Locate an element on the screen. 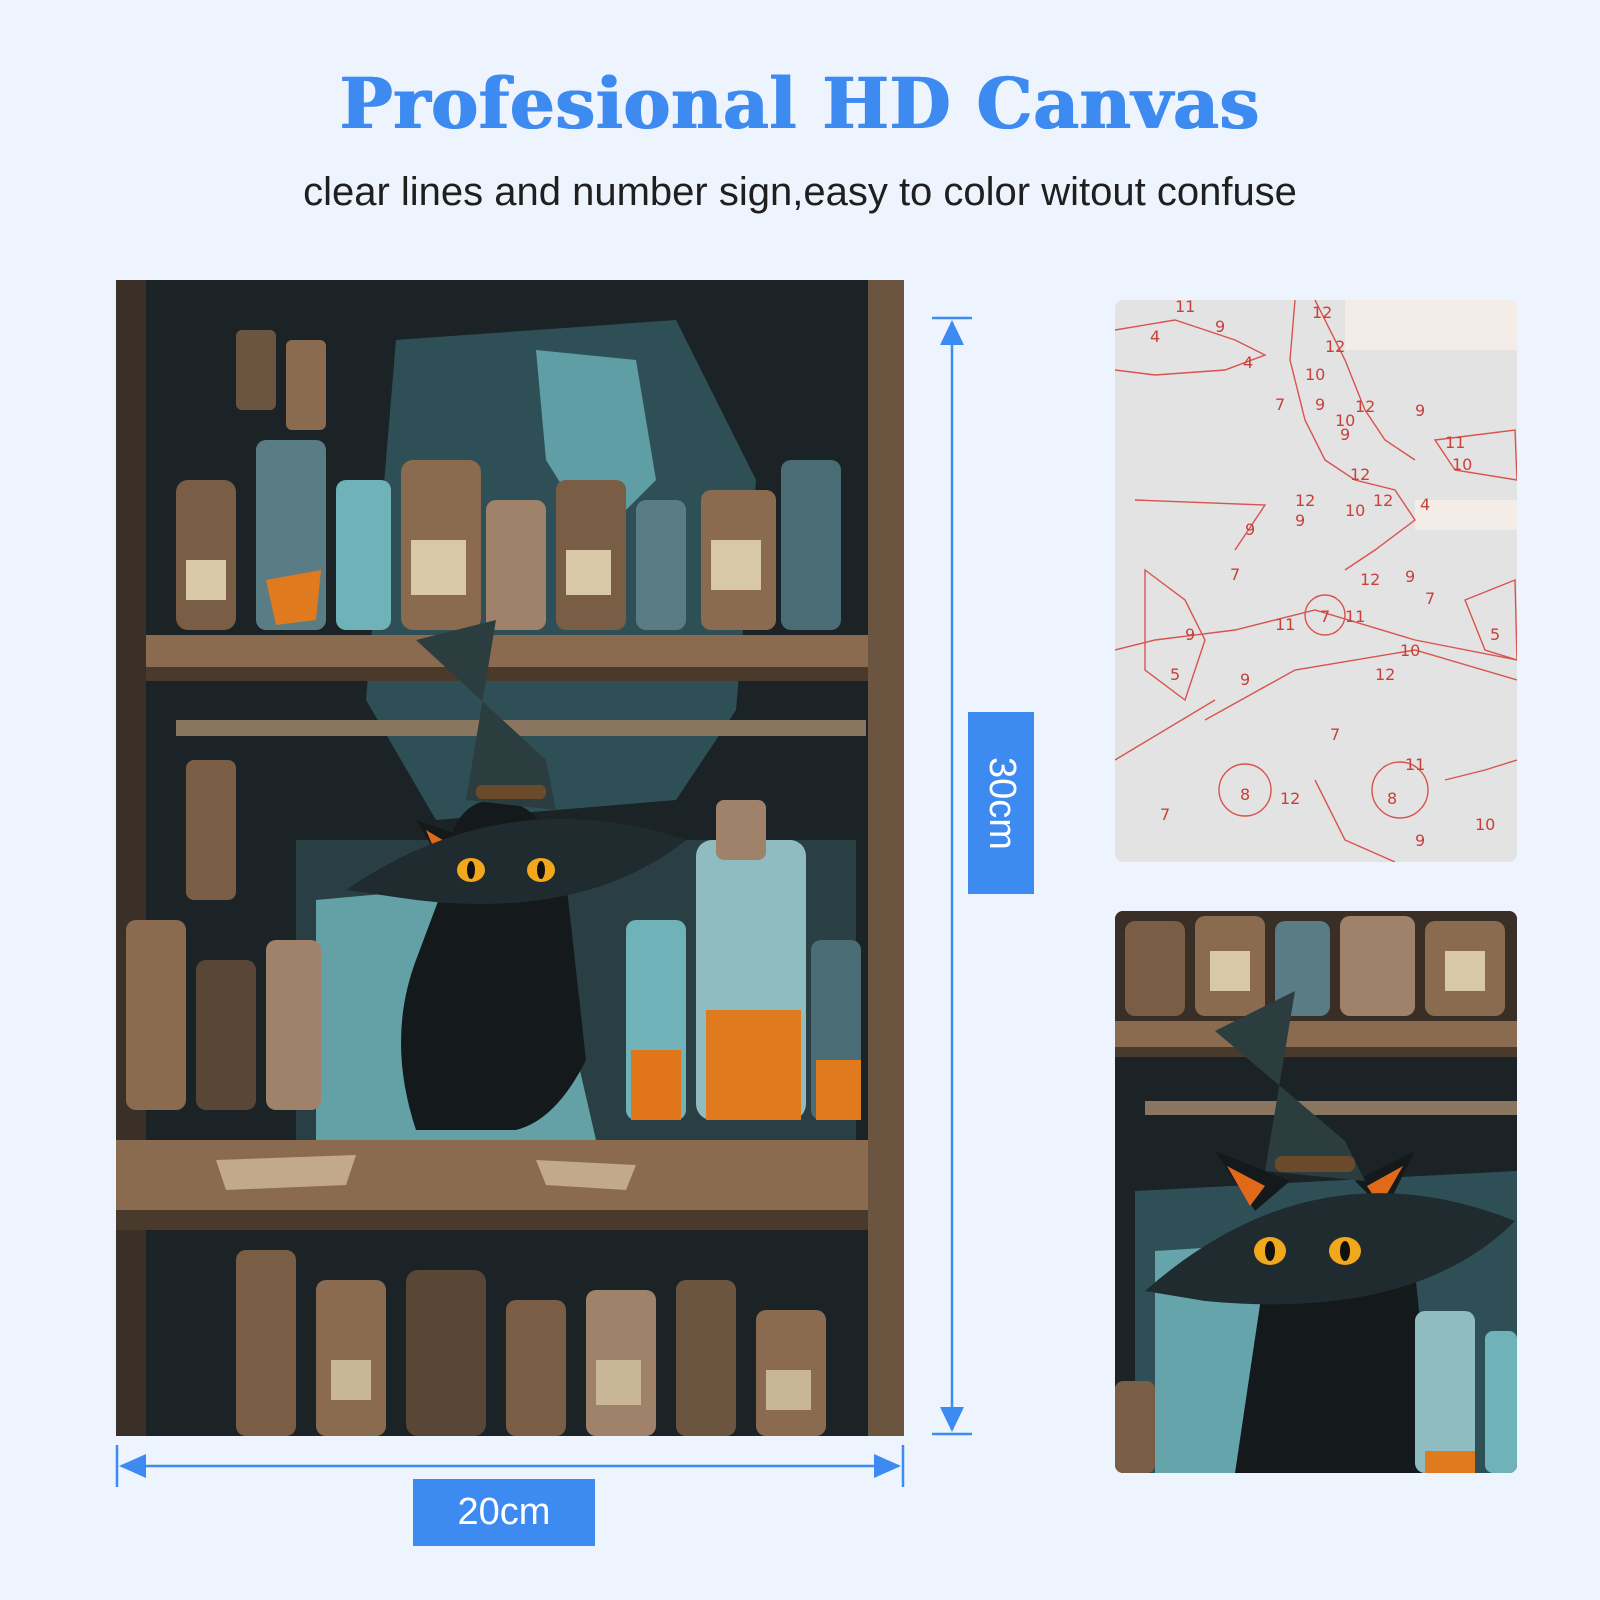  page-title: Profesional HD Canvas is located at coordinates (800, 103).